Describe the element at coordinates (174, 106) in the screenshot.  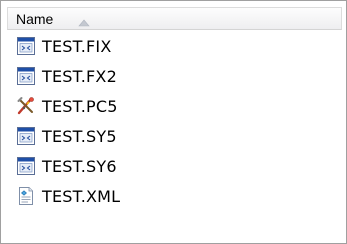
I see `list-item: TEST.PC5` at that location.